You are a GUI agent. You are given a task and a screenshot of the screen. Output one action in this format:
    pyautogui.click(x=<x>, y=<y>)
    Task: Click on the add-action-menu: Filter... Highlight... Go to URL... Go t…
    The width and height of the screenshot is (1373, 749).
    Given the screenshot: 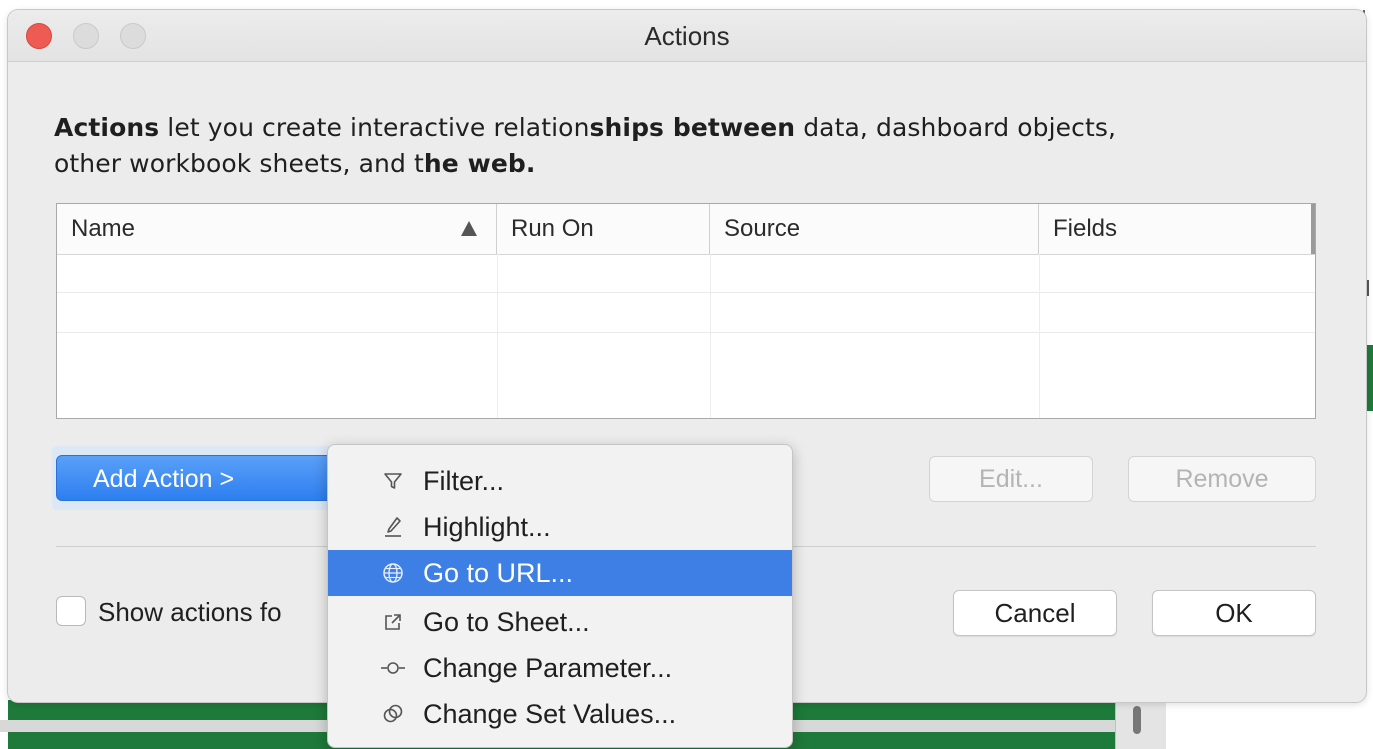 What is the action you would take?
    pyautogui.click(x=560, y=596)
    